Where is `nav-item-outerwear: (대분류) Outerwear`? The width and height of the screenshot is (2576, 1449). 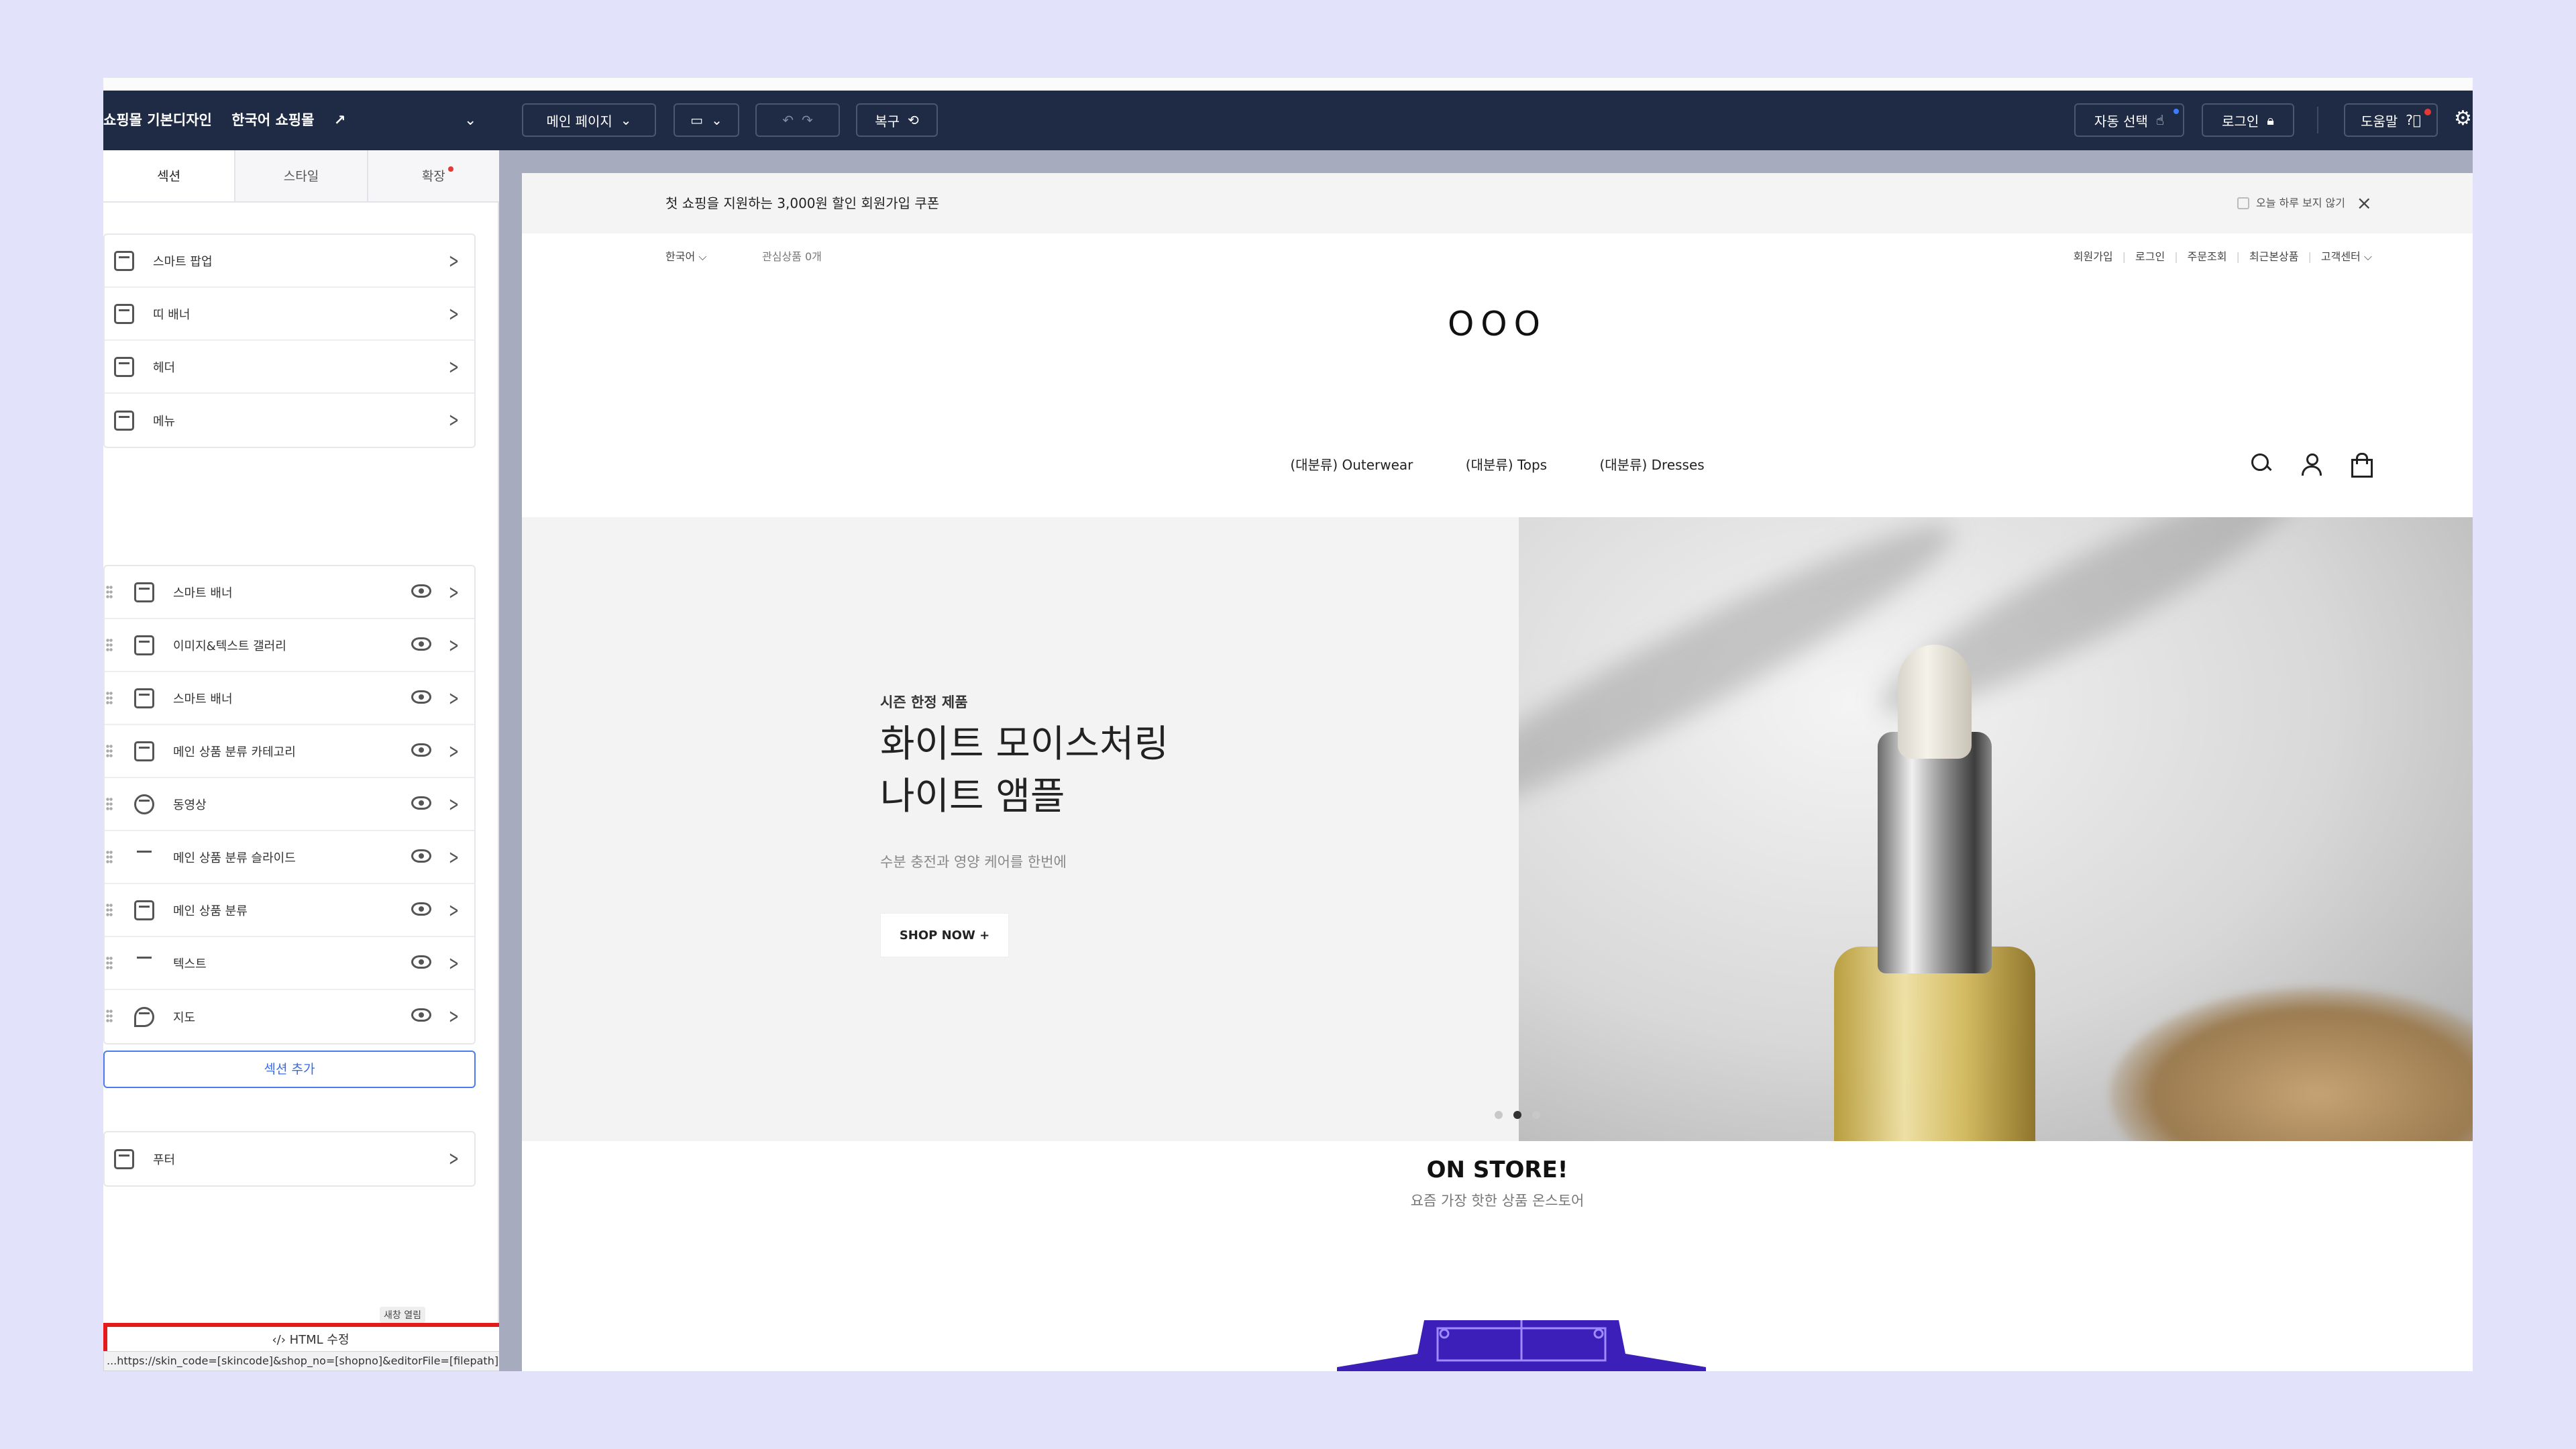 nav-item-outerwear: (대분류) Outerwear is located at coordinates (1351, 465).